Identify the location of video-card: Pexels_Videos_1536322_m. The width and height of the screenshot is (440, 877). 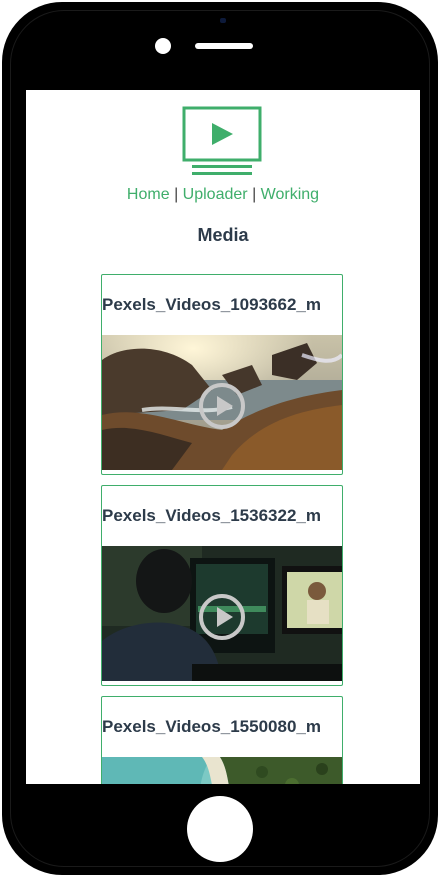
(222, 585).